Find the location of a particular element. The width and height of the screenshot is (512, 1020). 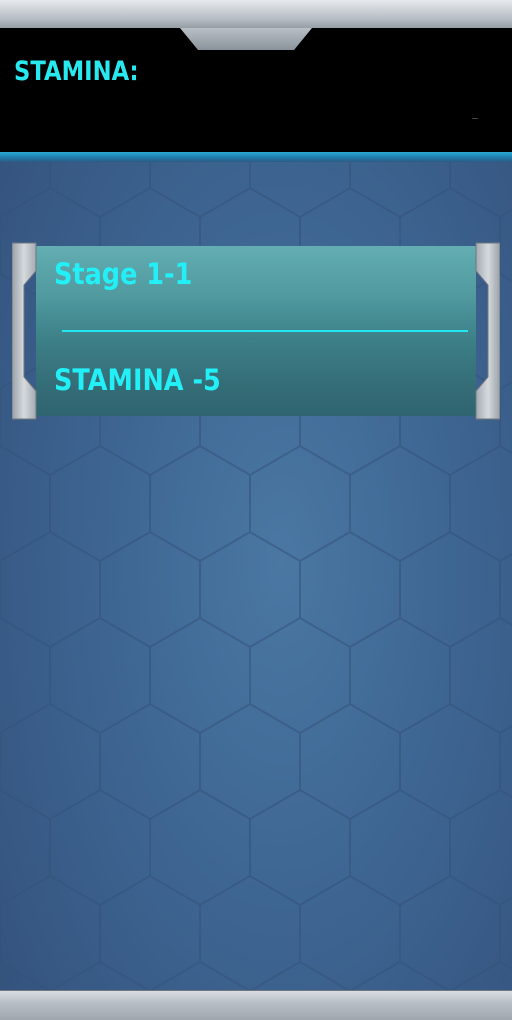

card-left-bracket is located at coordinates (24, 331).